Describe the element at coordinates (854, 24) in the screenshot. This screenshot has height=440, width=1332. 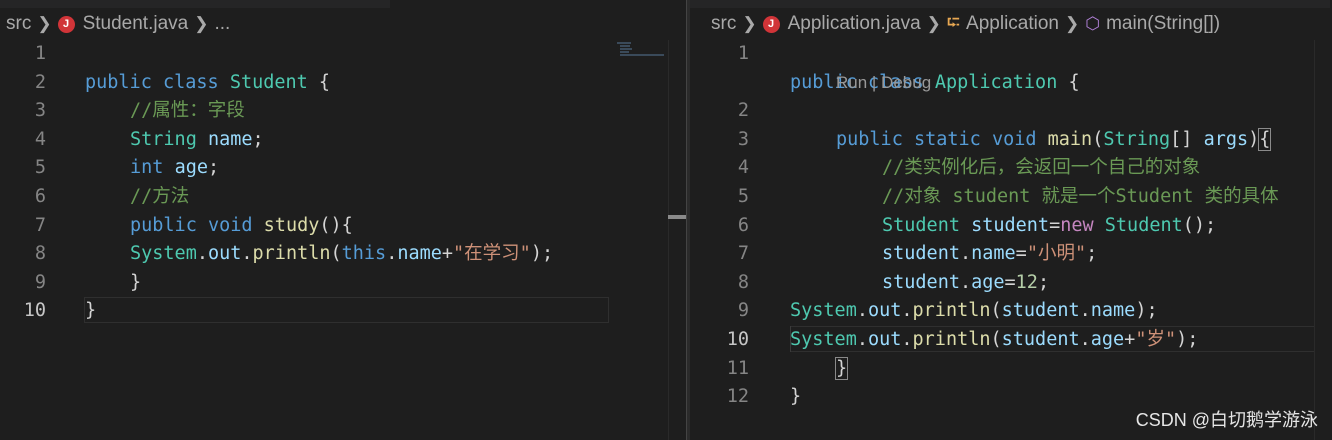
I see `breadcrumb-file: Application.java` at that location.